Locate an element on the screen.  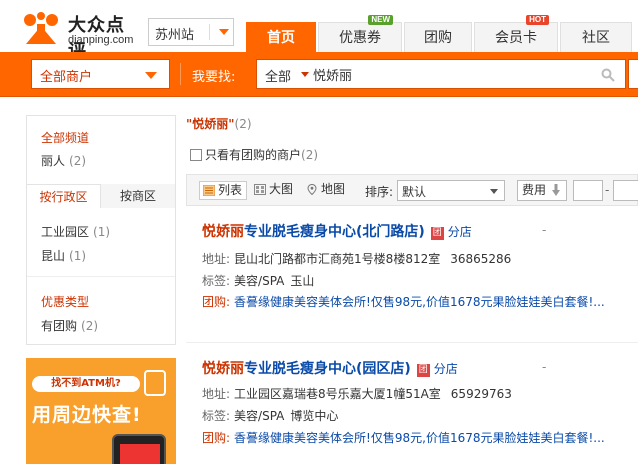
category-select-value: 全部商户 is located at coordinates (66, 77).